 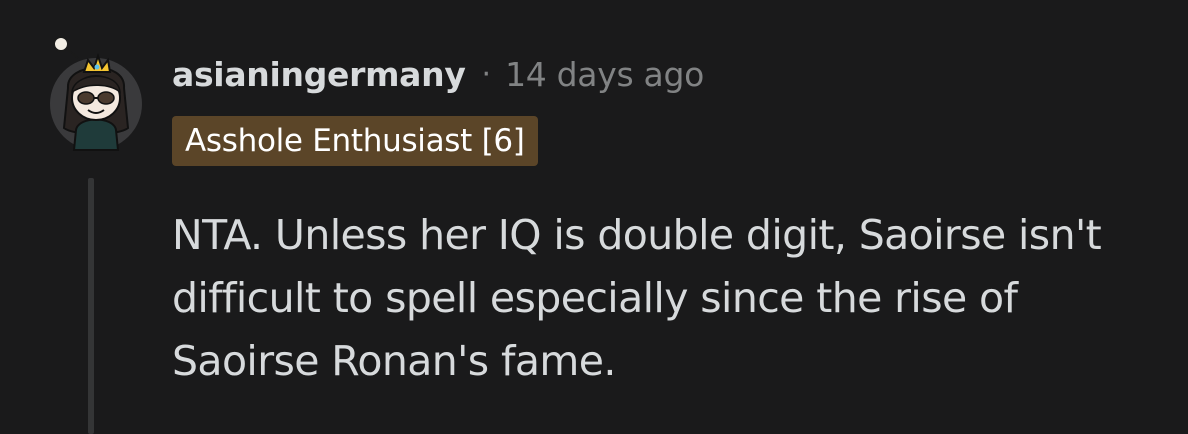 I want to click on timestamp-link: 14 days ago, so click(x=604, y=74).